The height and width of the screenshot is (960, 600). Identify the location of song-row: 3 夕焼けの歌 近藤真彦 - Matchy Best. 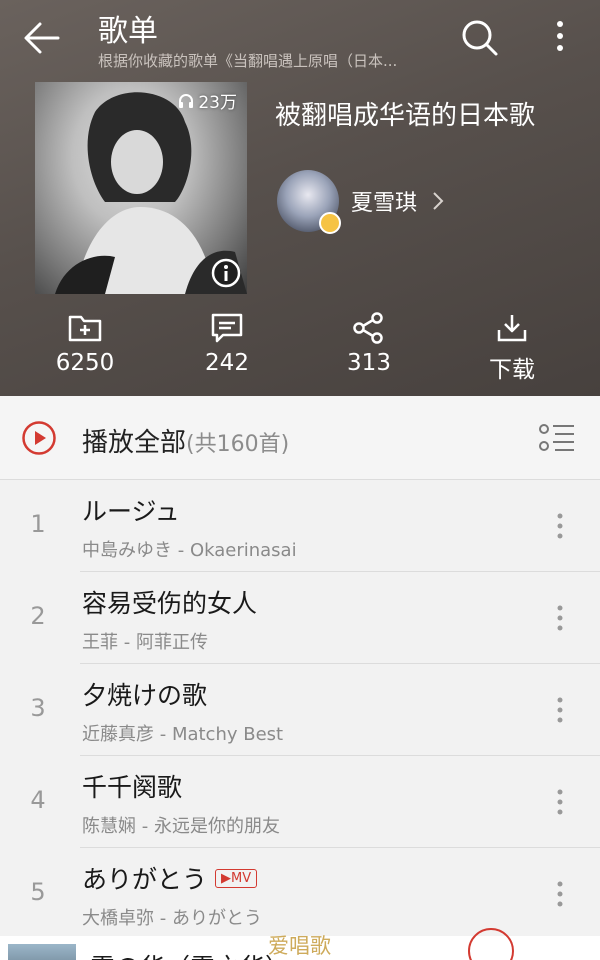
(300, 710).